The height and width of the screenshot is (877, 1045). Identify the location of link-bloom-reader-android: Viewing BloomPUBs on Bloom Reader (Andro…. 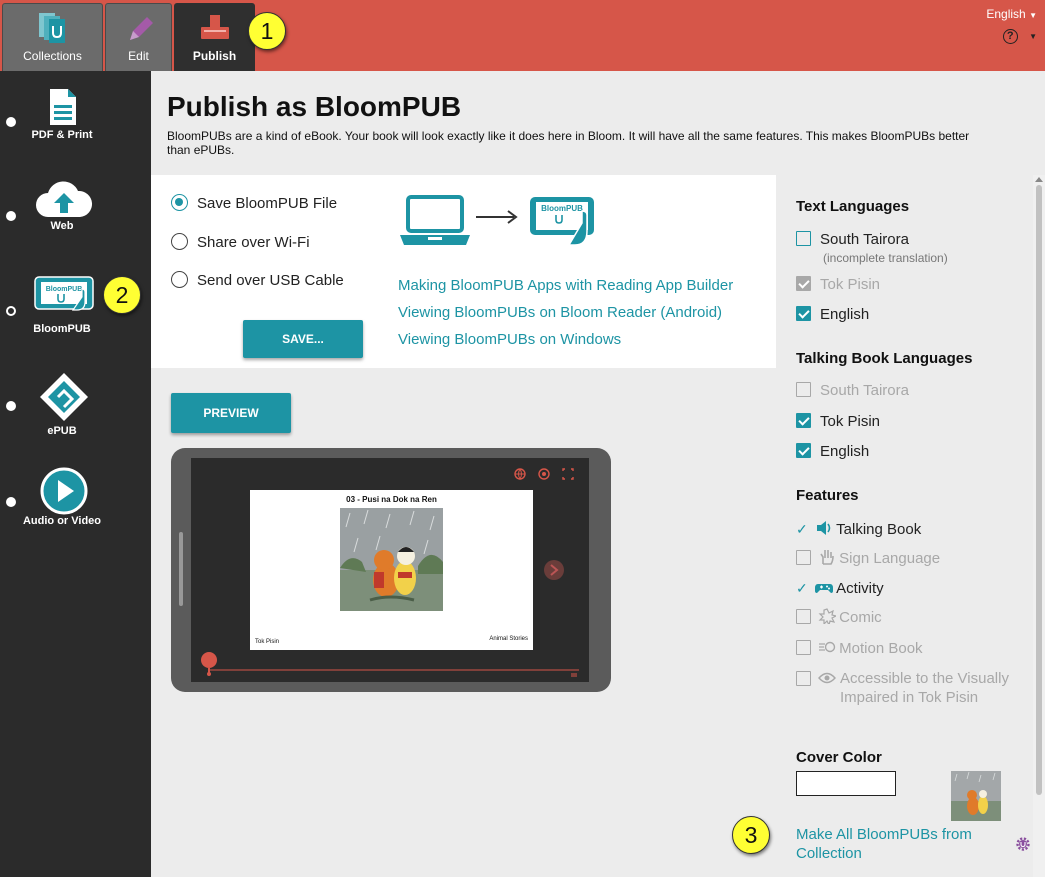
(560, 312).